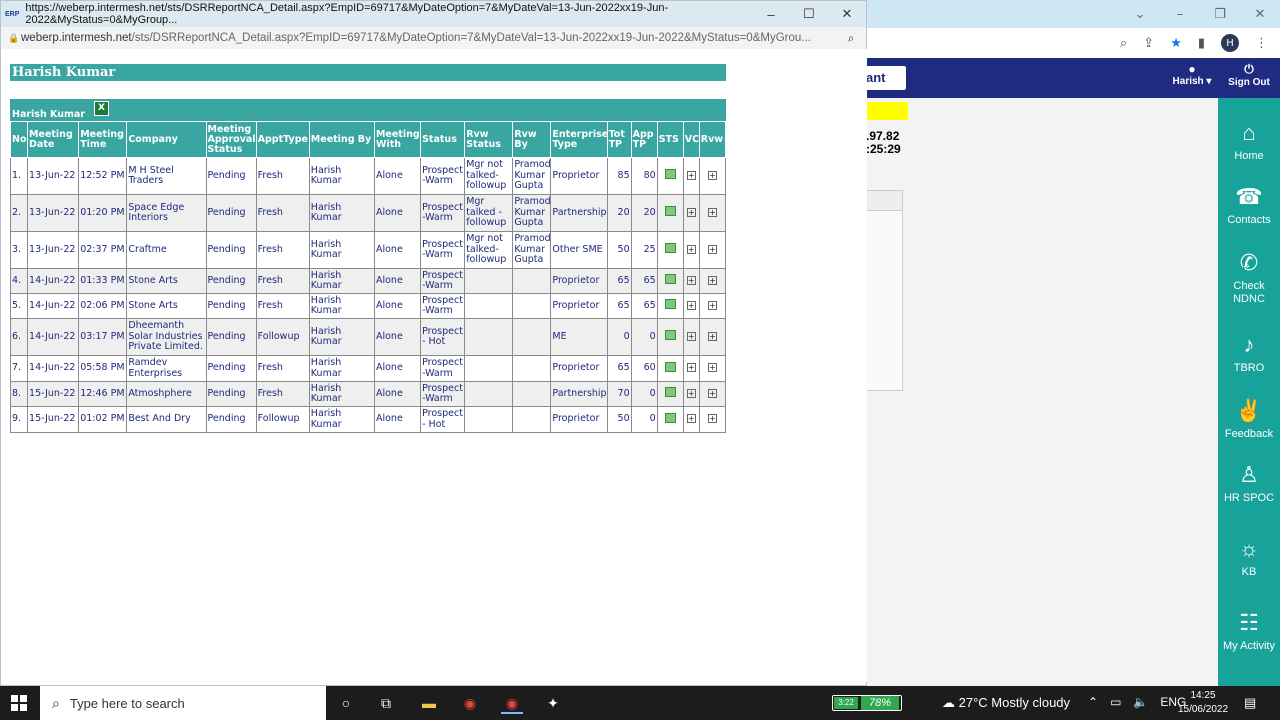 The width and height of the screenshot is (1280, 720). What do you see at coordinates (1014, 702) in the screenshot?
I see `weather-text: 27°C Mostly cloudy` at bounding box center [1014, 702].